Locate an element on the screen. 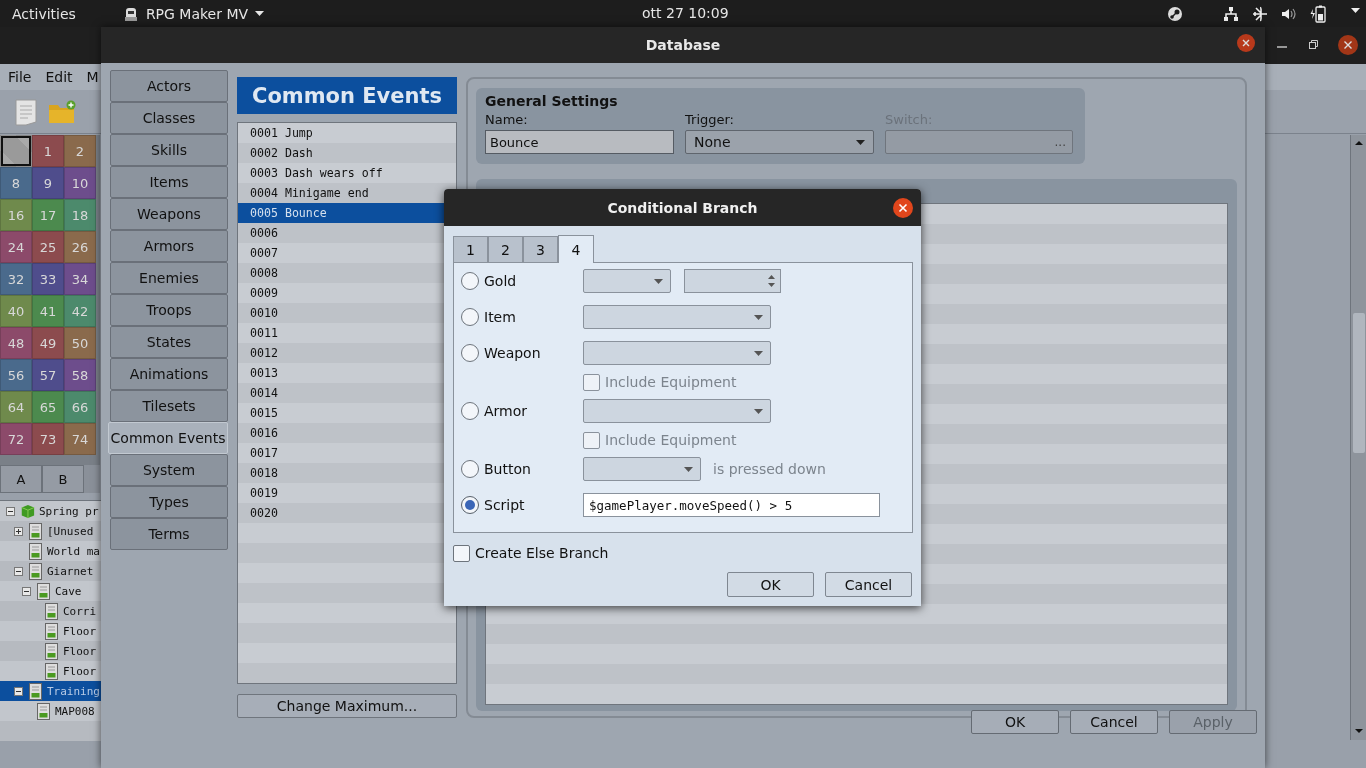  tile-swatch: 10 is located at coordinates (80, 183).